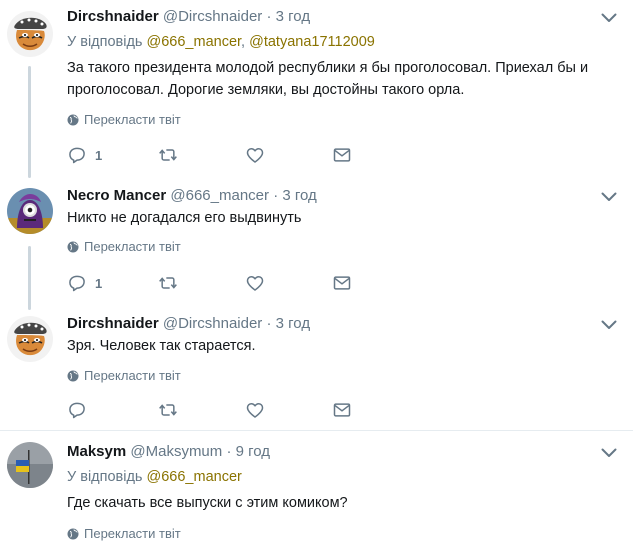  What do you see at coordinates (176, 451) in the screenshot?
I see `user-handle: @Maksymum` at bounding box center [176, 451].